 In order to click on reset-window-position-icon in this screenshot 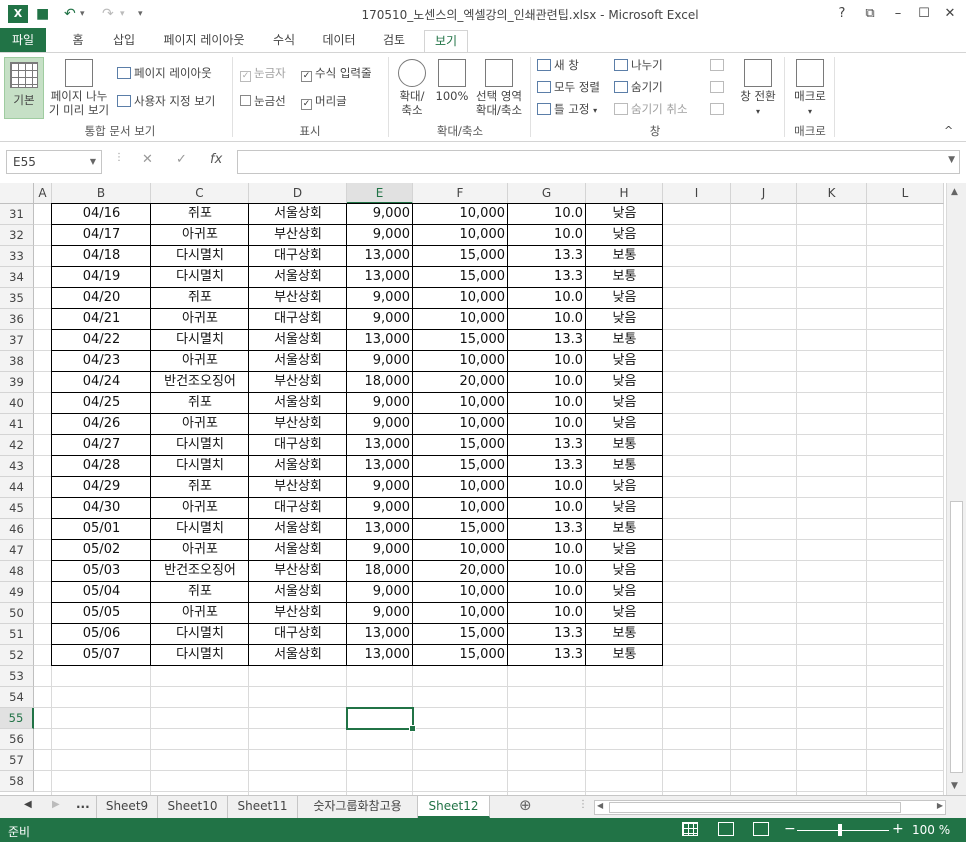, I will do `click(718, 109)`.